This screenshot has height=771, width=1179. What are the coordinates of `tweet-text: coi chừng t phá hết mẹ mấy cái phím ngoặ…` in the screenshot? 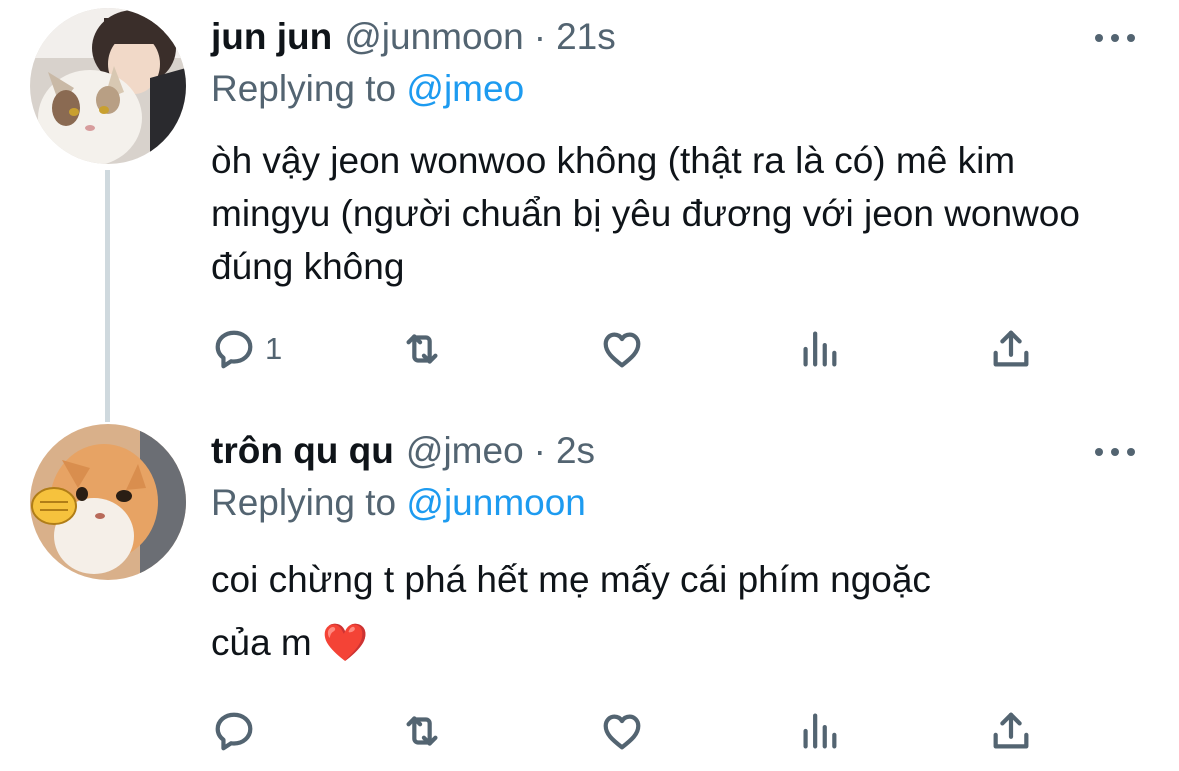 It's located at (661, 611).